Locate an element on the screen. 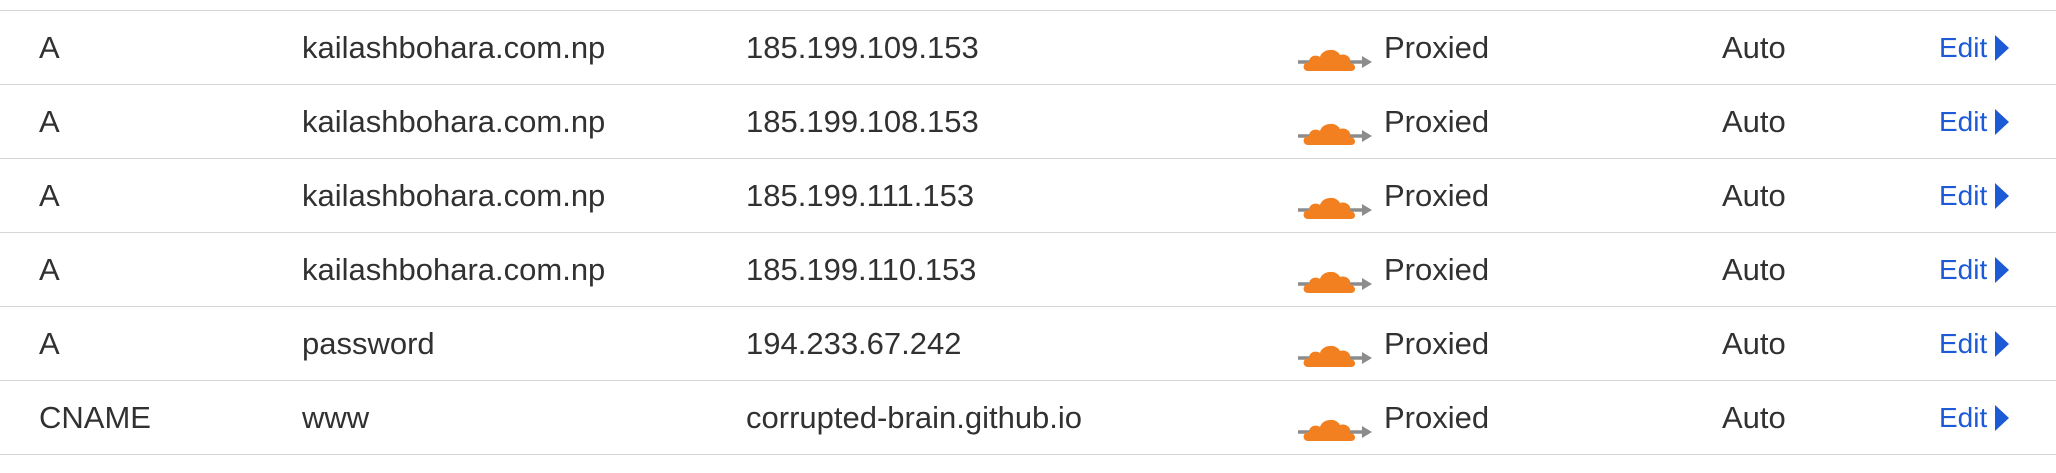 This screenshot has width=2056, height=473. record-content: 185.199.110.153 is located at coordinates (861, 269).